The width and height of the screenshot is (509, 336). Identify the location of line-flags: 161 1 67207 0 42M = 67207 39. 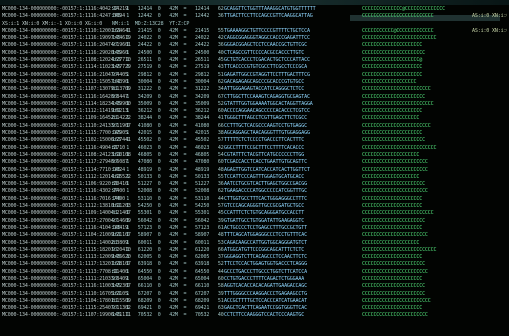
(168, 293).